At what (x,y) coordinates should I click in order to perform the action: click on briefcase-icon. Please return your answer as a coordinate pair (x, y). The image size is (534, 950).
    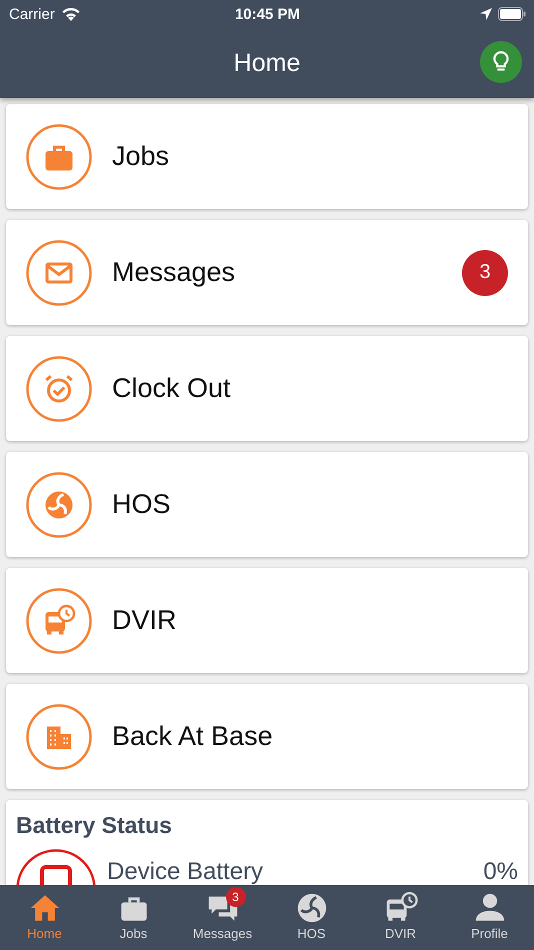
    Looking at the image, I should click on (59, 157).